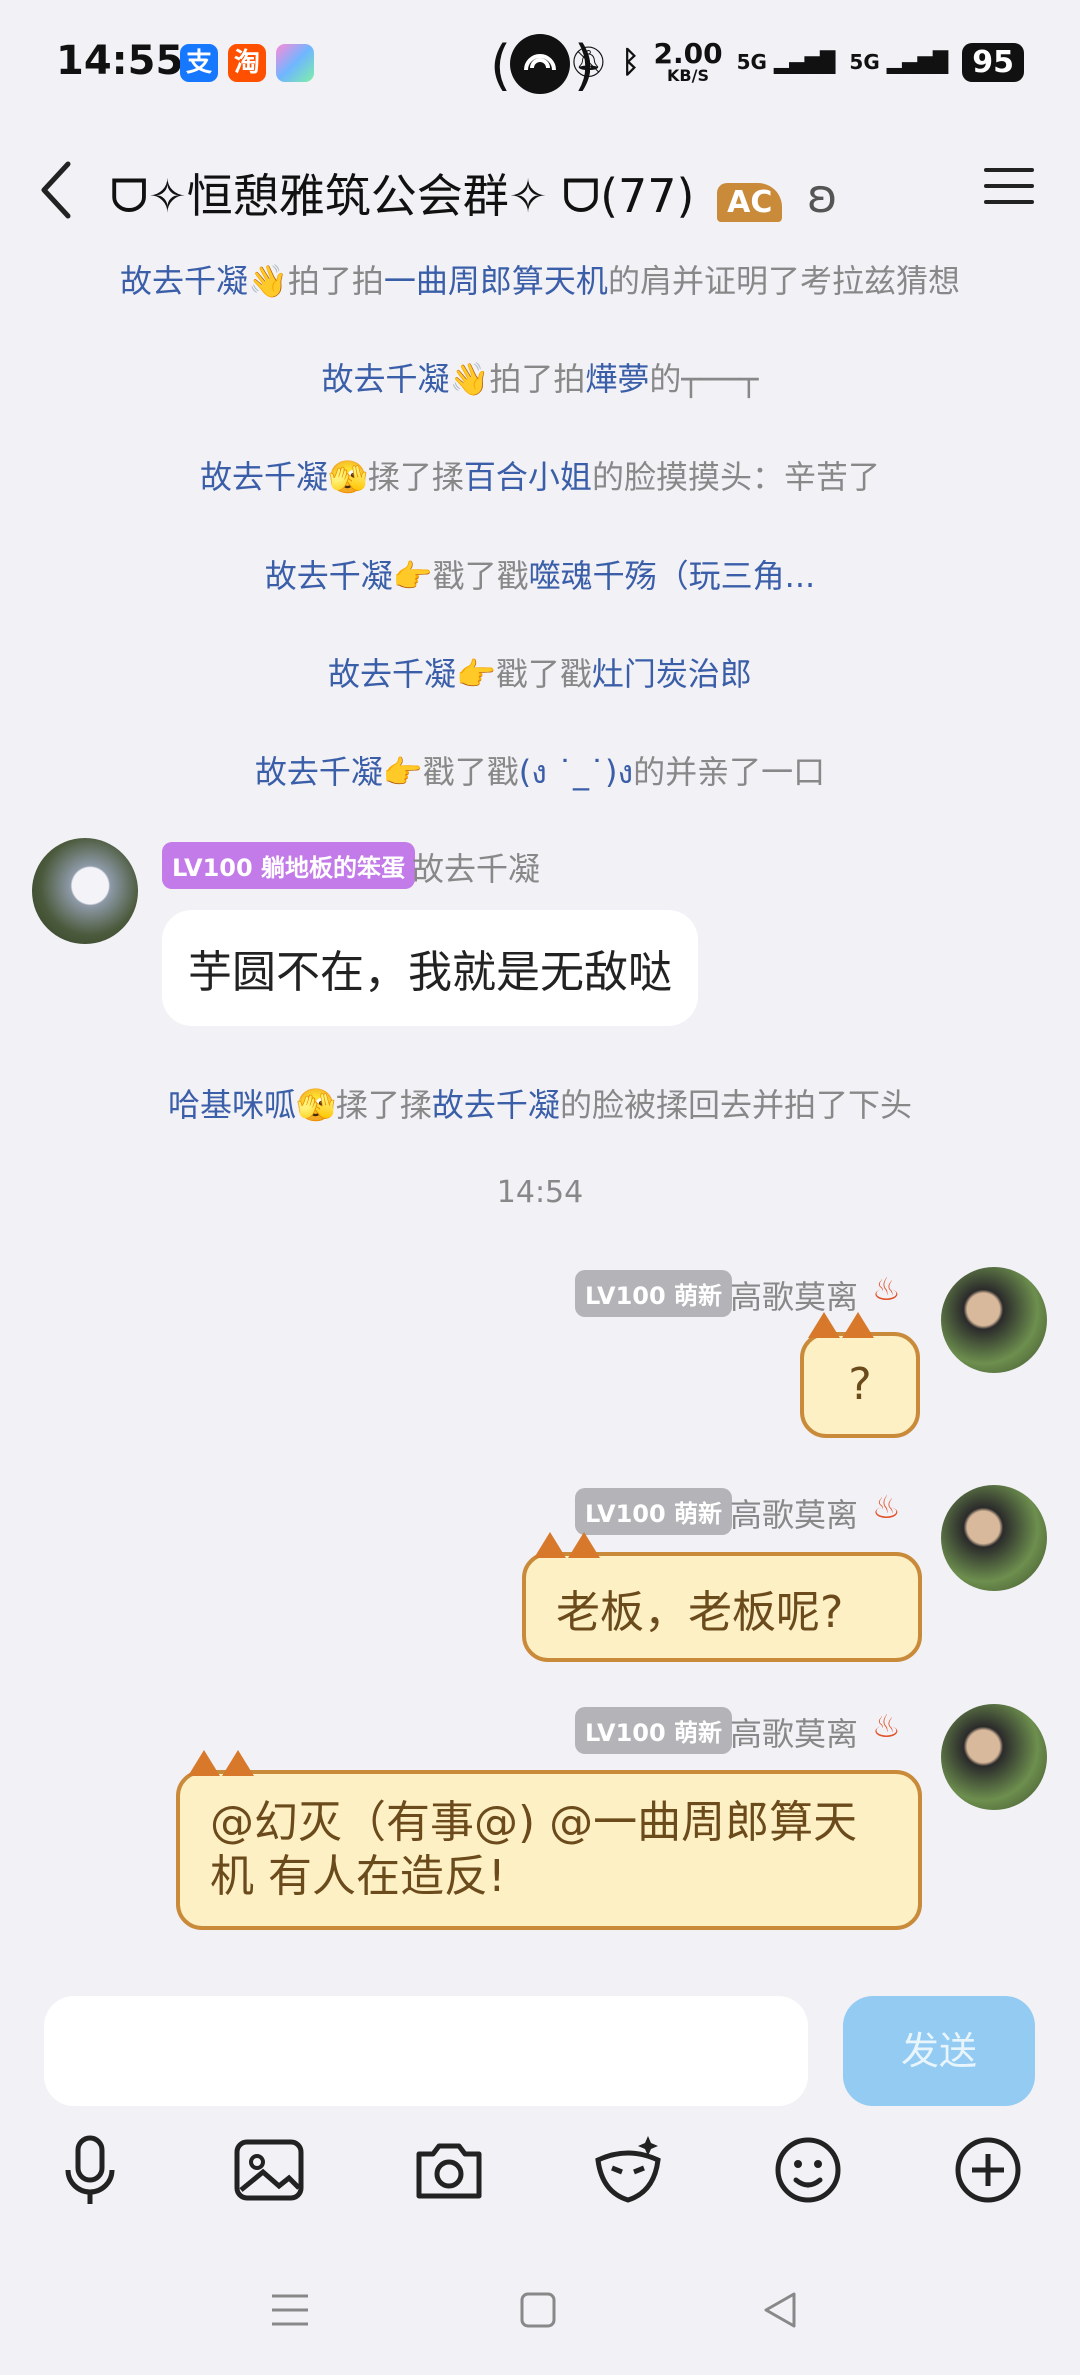 The image size is (1080, 2375). I want to click on chat-title: ᗜ✧恒憩雅筑公会群✧ ᗜ(77) AC ʚ, so click(474, 193).